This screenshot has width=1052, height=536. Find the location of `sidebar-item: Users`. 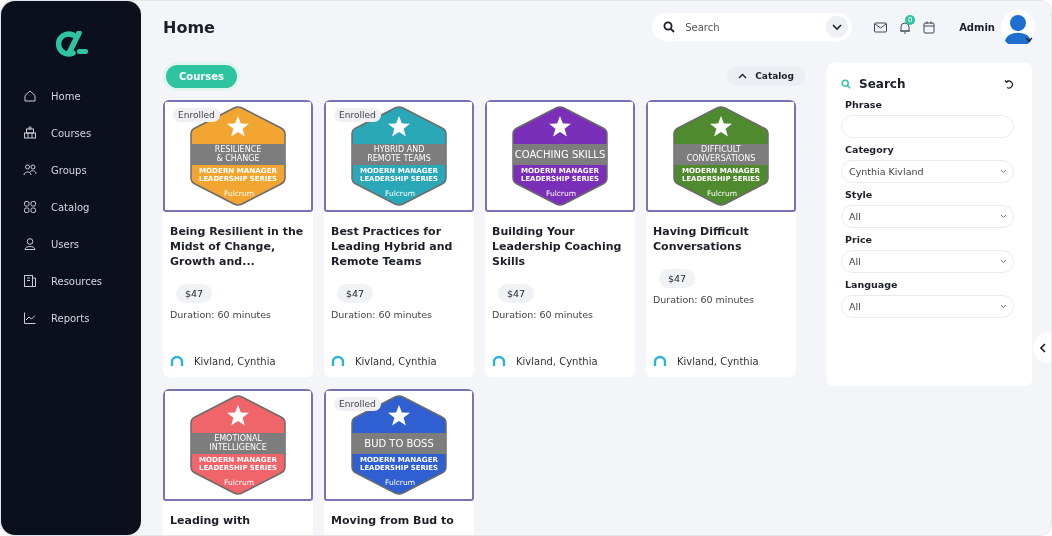

sidebar-item: Users is located at coordinates (82, 244).